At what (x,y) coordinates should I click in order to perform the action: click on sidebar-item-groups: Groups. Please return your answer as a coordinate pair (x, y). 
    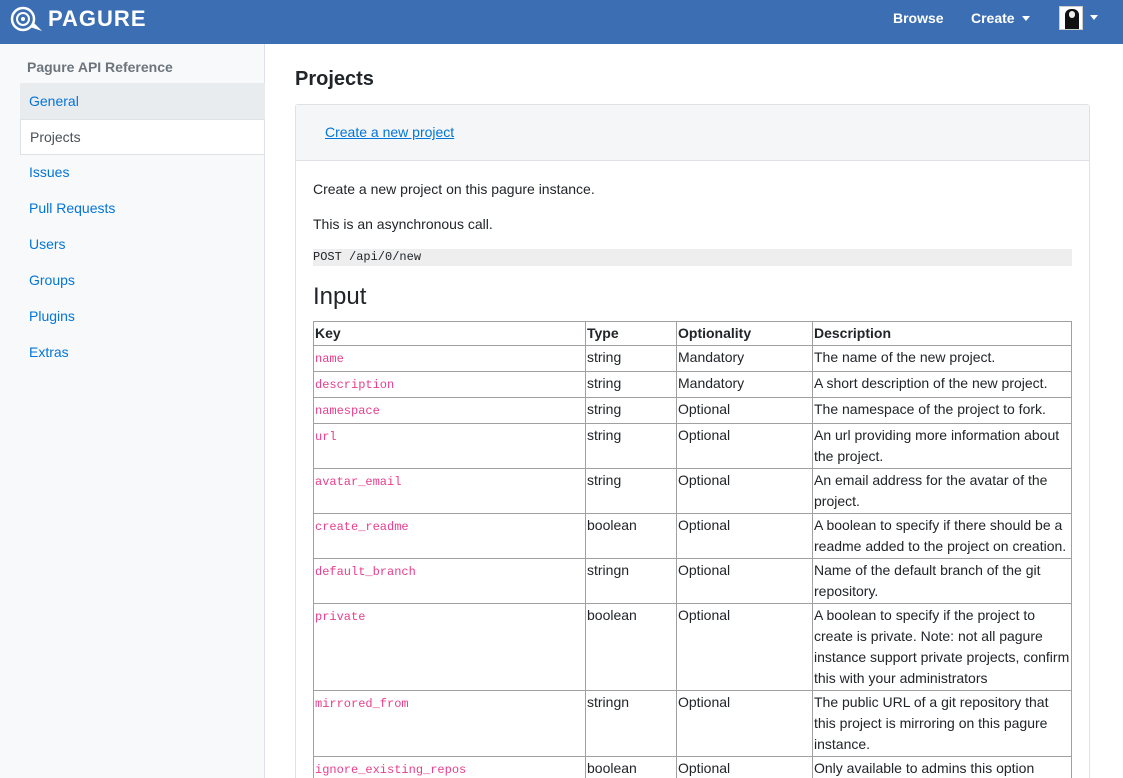
    Looking at the image, I should click on (142, 281).